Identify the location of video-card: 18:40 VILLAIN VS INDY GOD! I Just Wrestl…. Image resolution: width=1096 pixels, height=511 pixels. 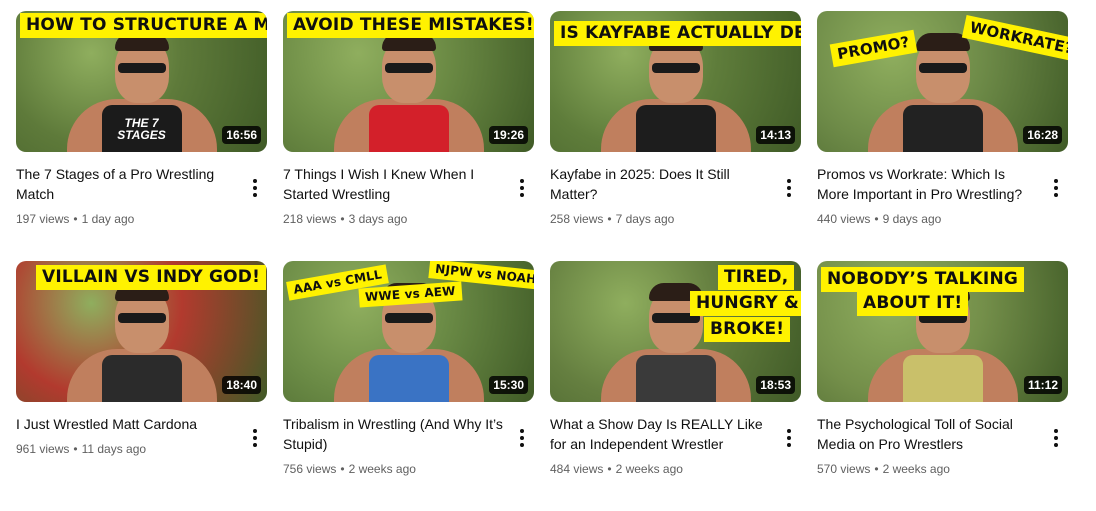
(141, 386).